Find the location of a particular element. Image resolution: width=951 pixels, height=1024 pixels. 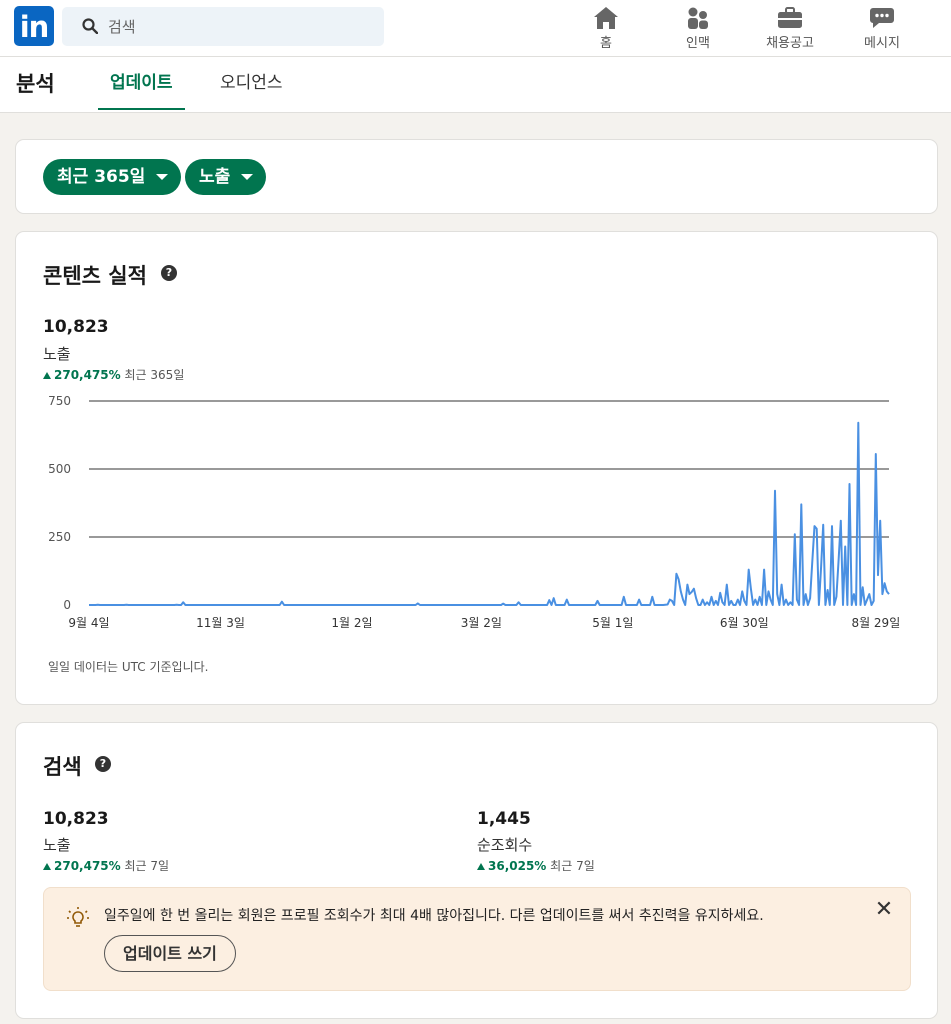

search-input is located at coordinates (238, 26).